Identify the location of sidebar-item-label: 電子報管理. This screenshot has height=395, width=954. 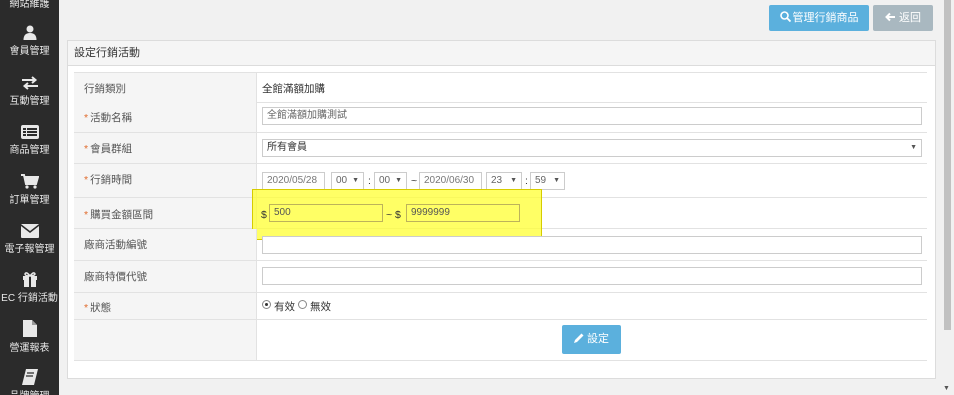
(29, 249).